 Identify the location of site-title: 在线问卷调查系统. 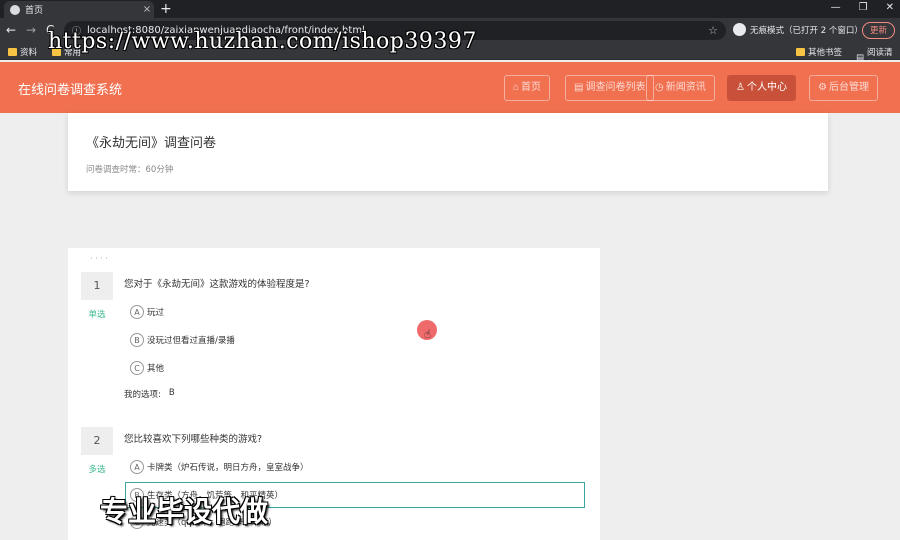
(70, 90).